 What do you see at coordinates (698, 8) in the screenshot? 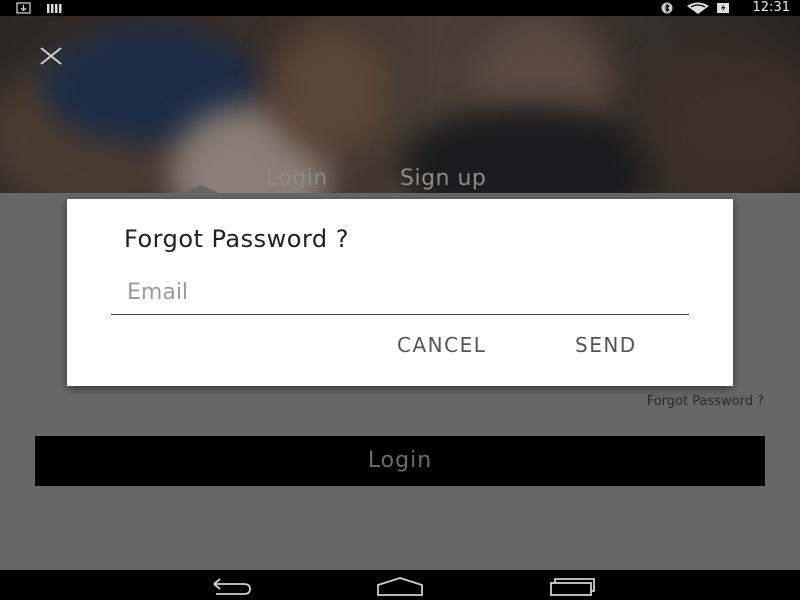
I see `wifi-icon` at bounding box center [698, 8].